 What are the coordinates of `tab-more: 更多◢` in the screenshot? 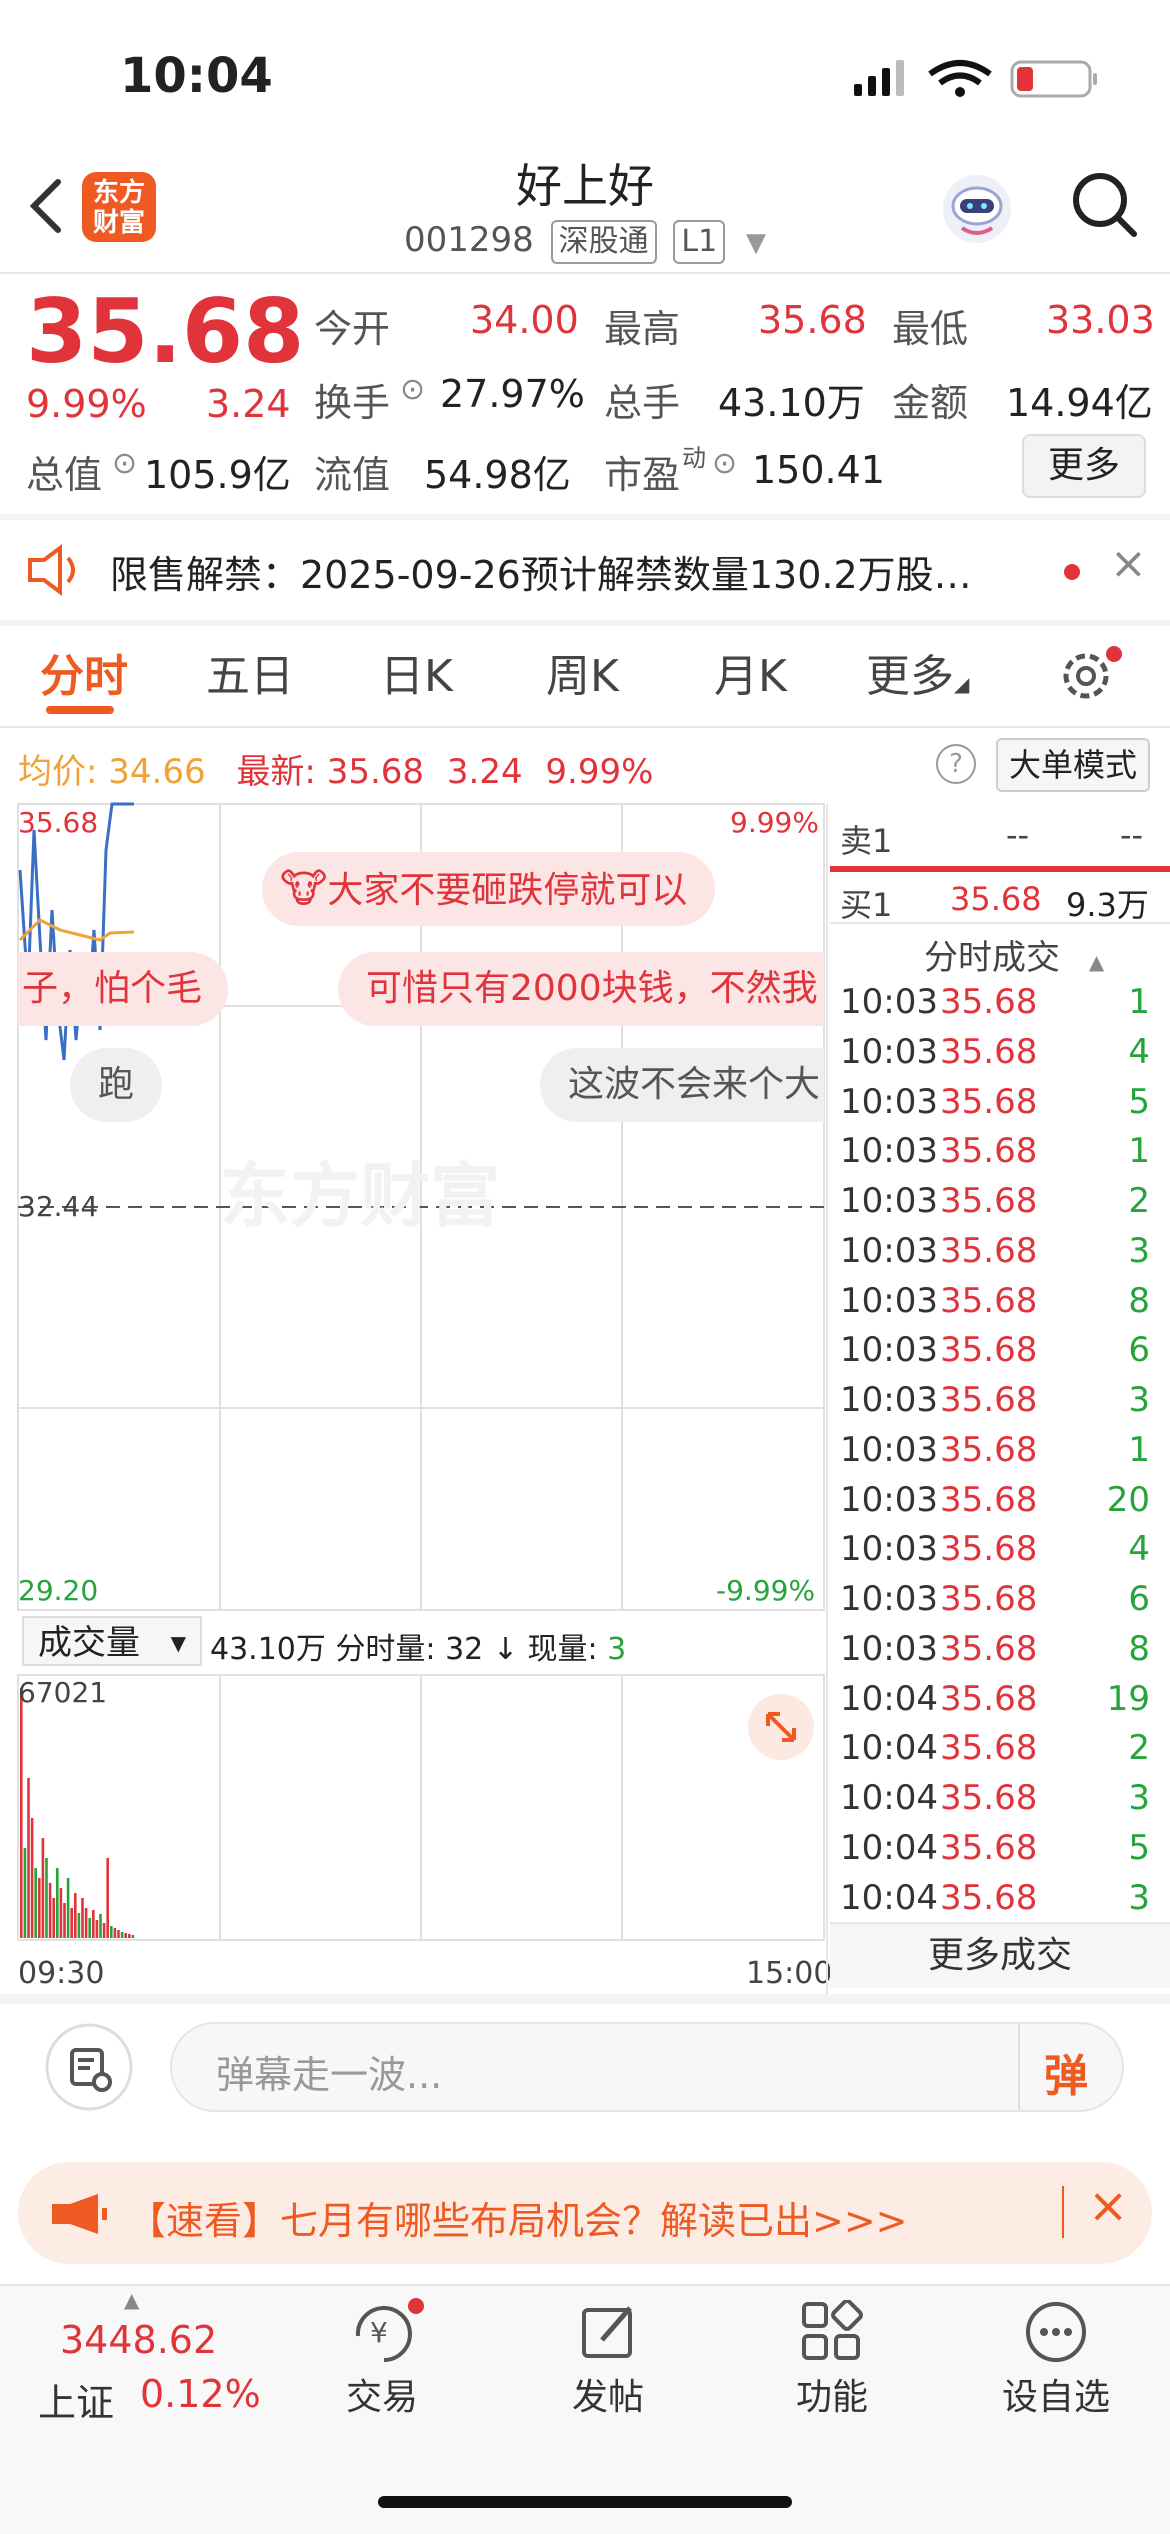 It's located at (917, 672).